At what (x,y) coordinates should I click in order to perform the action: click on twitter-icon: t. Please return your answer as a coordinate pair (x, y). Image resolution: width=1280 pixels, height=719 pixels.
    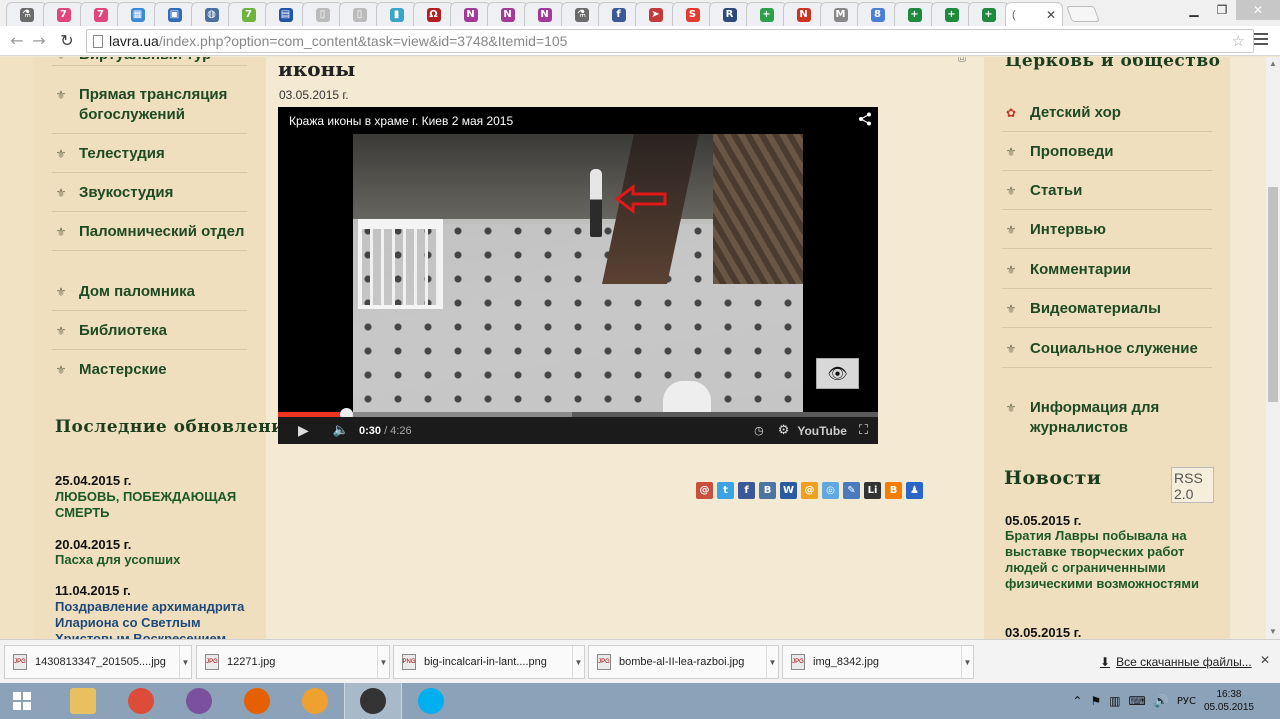
    Looking at the image, I should click on (725, 490).